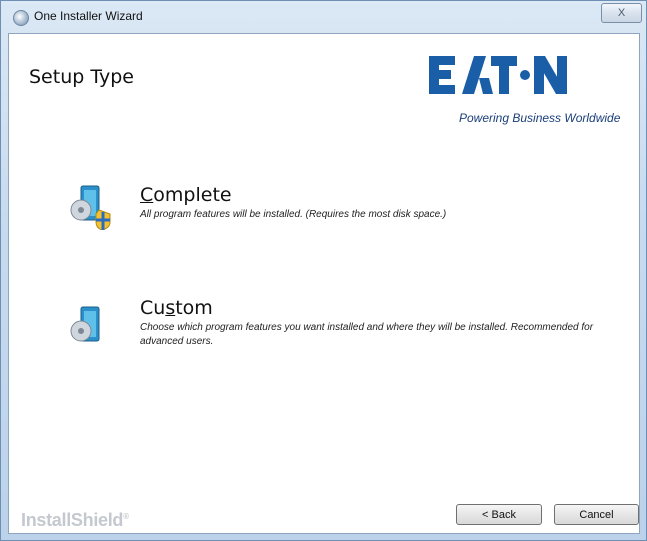  What do you see at coordinates (21, 18) in the screenshot?
I see `app-icon` at bounding box center [21, 18].